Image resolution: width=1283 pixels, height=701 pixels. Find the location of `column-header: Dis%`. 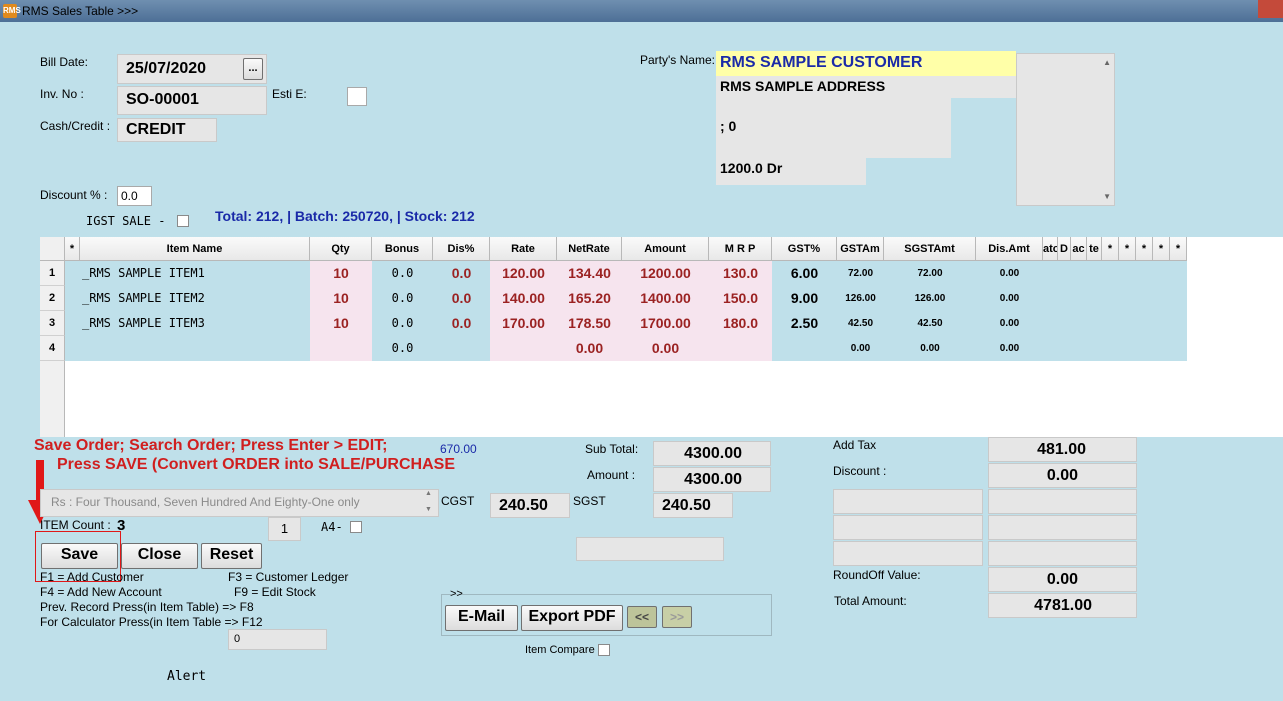

column-header: Dis% is located at coordinates (461, 249).